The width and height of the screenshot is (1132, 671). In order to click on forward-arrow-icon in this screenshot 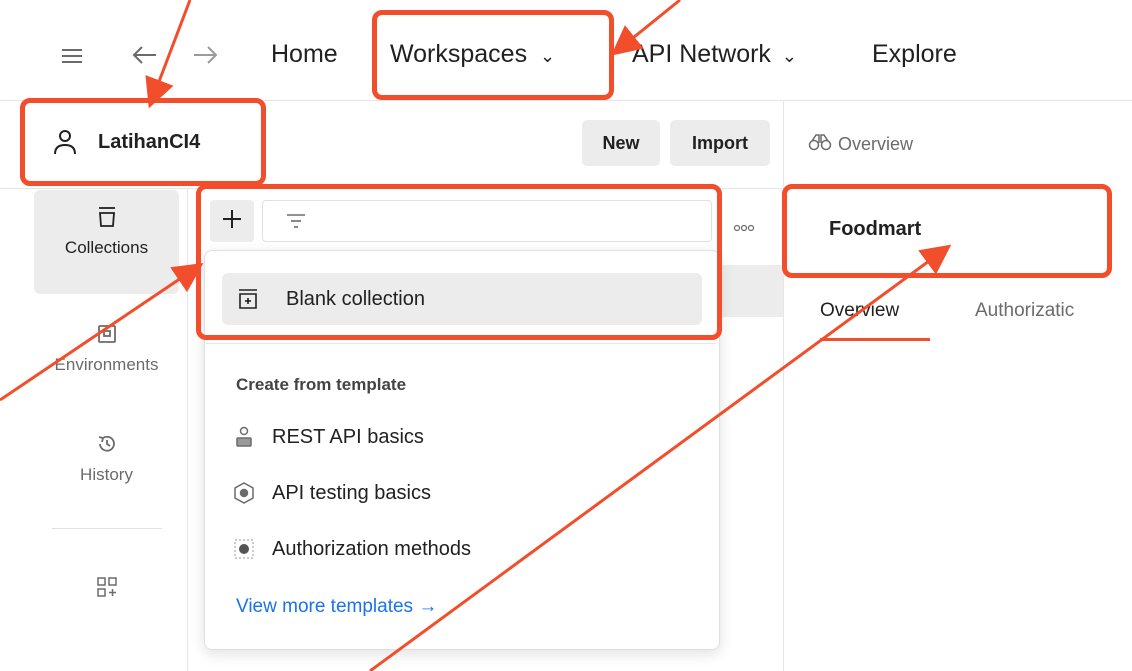, I will do `click(205, 57)`.